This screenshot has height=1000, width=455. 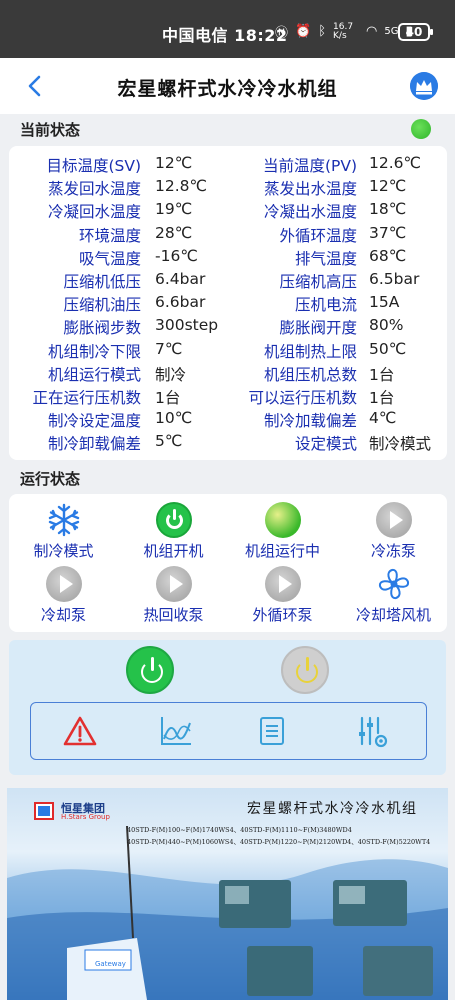 I want to click on status-label: 膨胀阀开度, so click(x=318, y=328).